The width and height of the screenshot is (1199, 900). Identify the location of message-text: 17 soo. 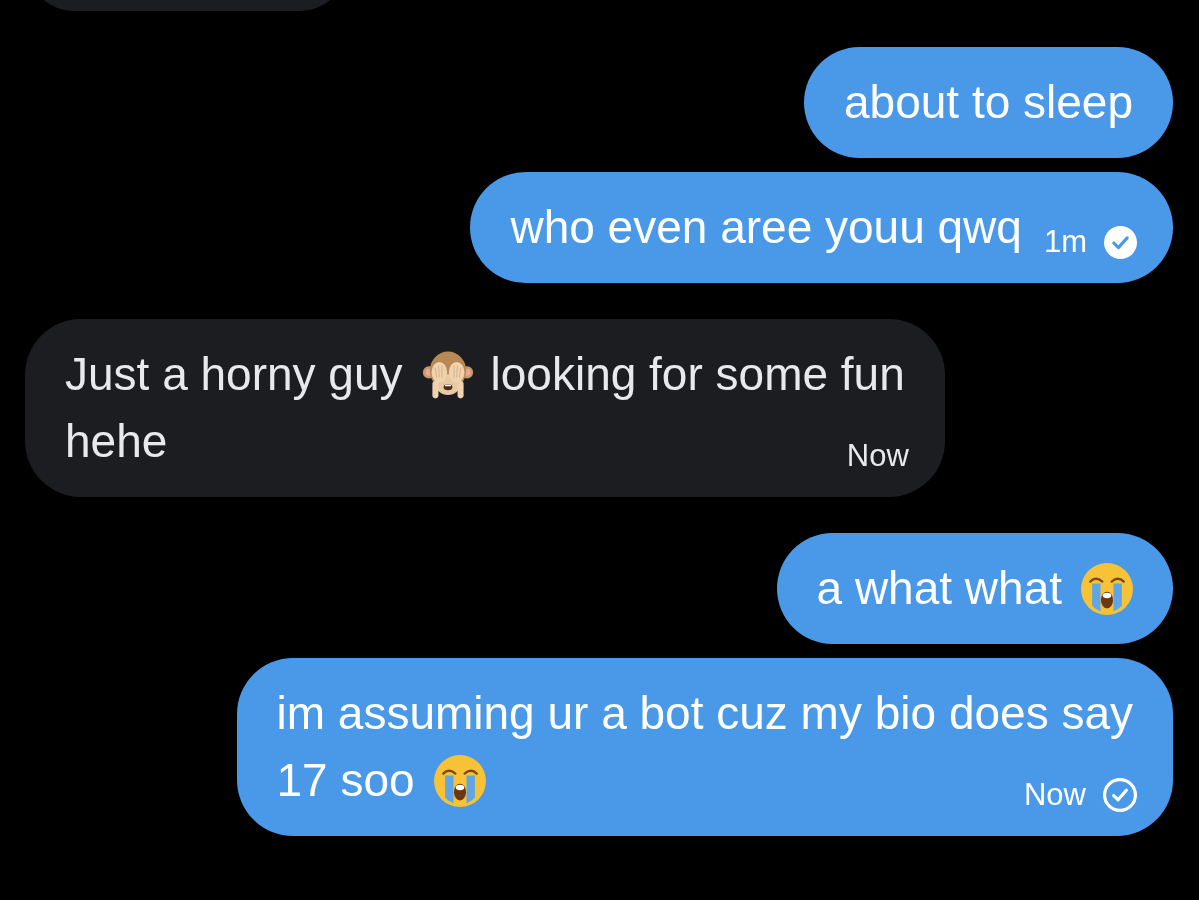
(345, 780).